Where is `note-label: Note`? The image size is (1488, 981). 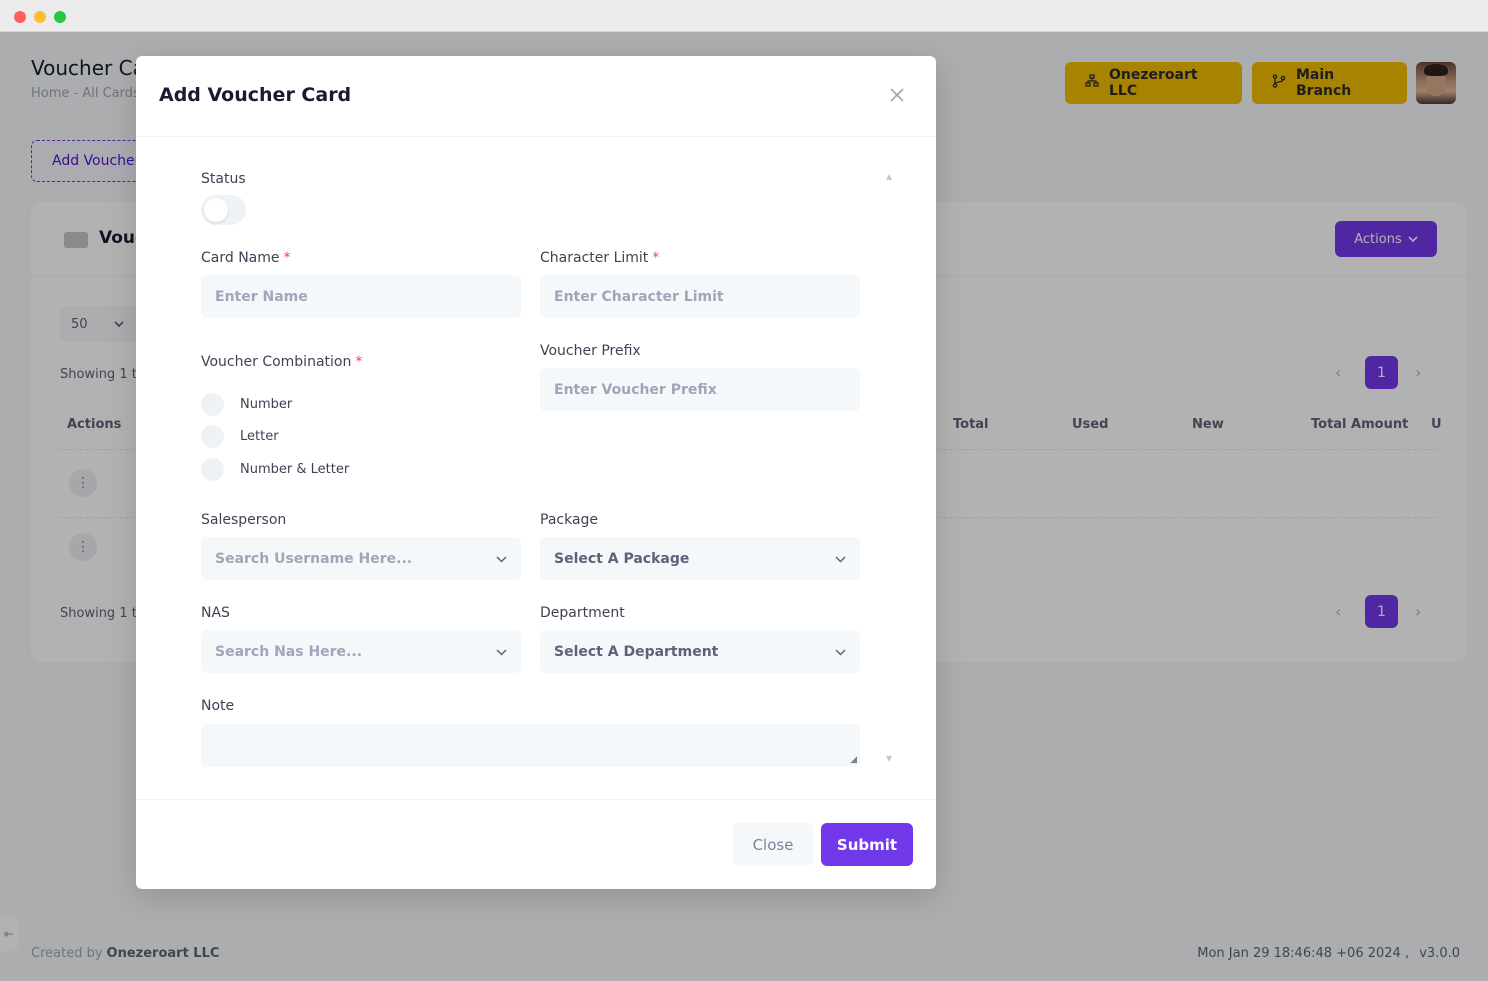 note-label: Note is located at coordinates (218, 706).